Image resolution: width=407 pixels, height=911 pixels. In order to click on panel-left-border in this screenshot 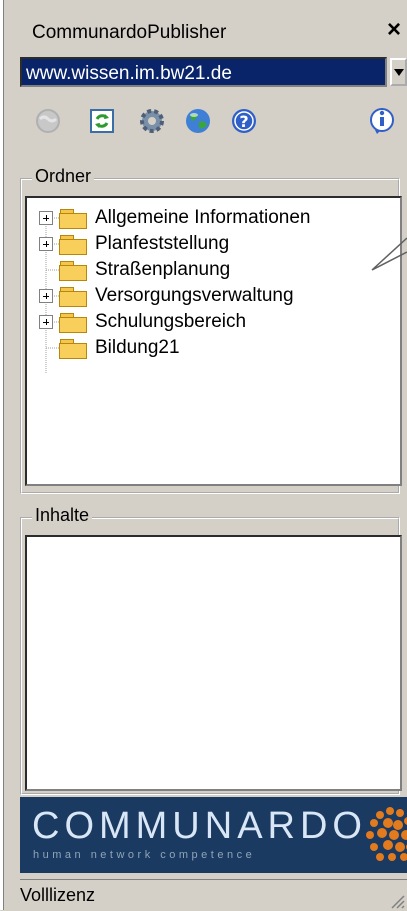, I will do `click(2, 455)`.